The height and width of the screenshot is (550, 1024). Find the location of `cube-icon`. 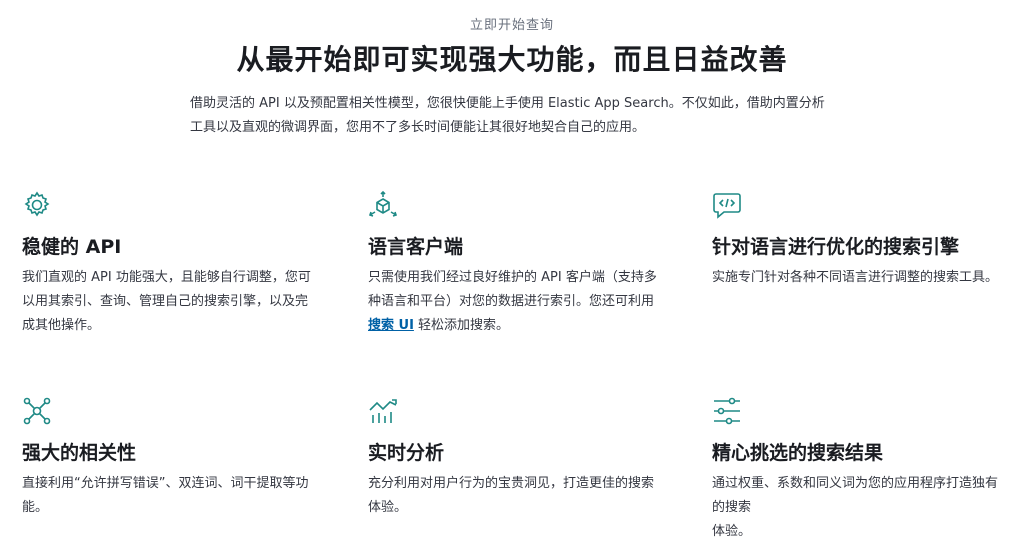

cube-icon is located at coordinates (383, 205).